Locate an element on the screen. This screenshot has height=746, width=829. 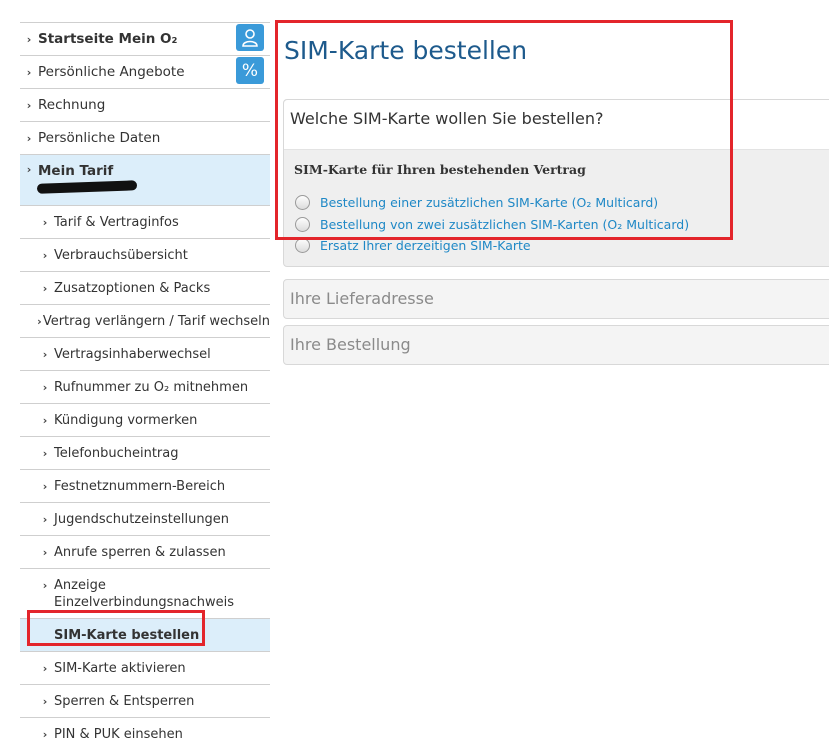
sidebar-item-label: Tarif & Vertraginfos is located at coordinates (116, 222).